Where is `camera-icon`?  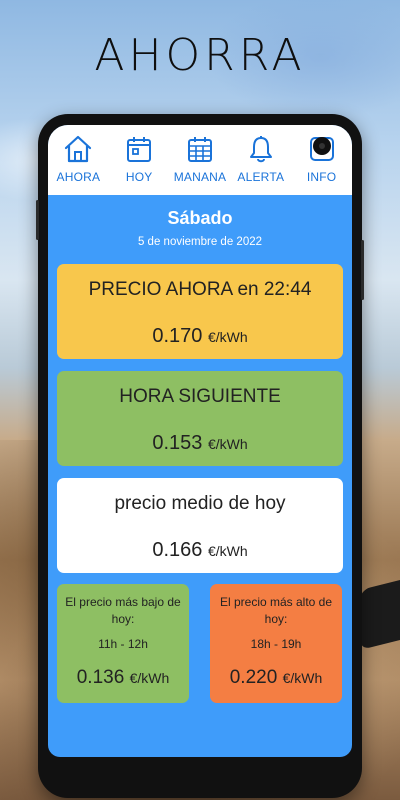 camera-icon is located at coordinates (322, 149).